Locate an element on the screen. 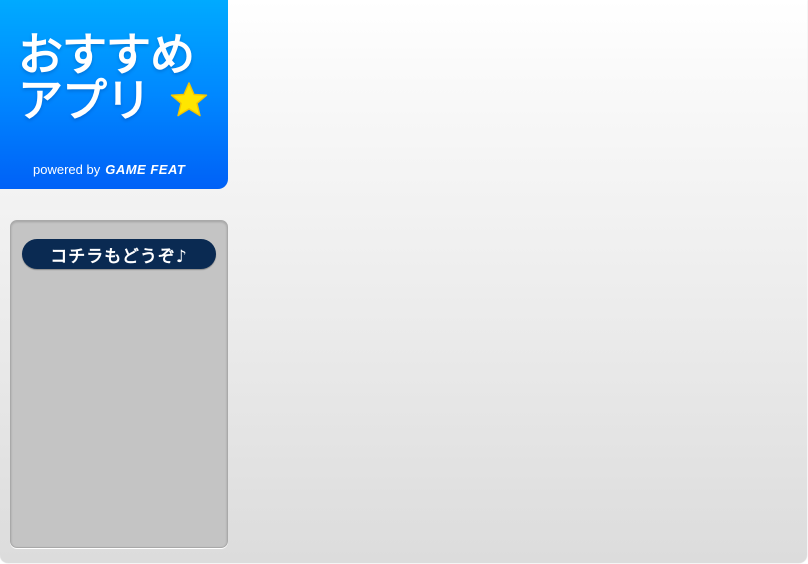 Image resolution: width=808 pixels, height=564 pixels. recommended-apps-banner: おすすめ アプリ powered by GAME FEAT is located at coordinates (114, 94).